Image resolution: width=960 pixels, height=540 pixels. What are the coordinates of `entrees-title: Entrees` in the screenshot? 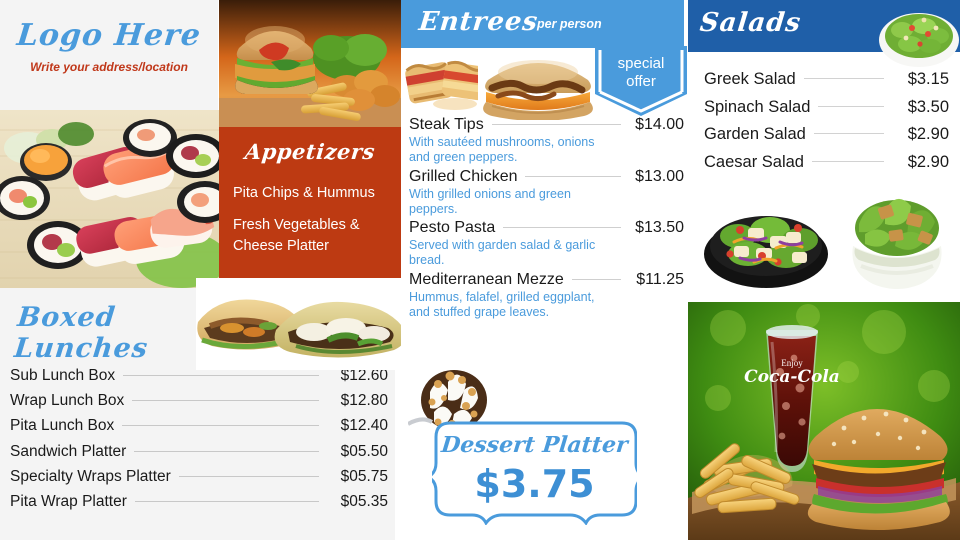 It's located at (478, 22).